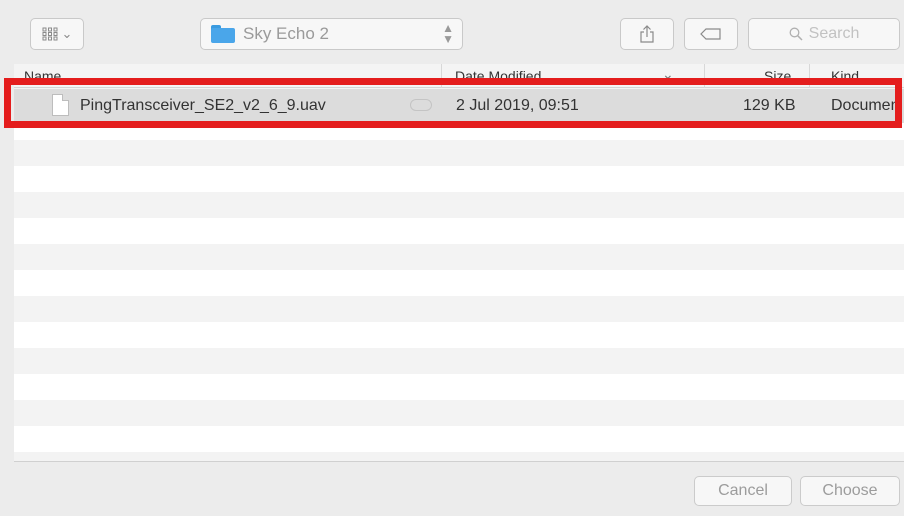 This screenshot has height=516, width=904. Describe the element at coordinates (448, 33) in the screenshot. I see `updown-arrows-icon: ▲ ▼` at that location.